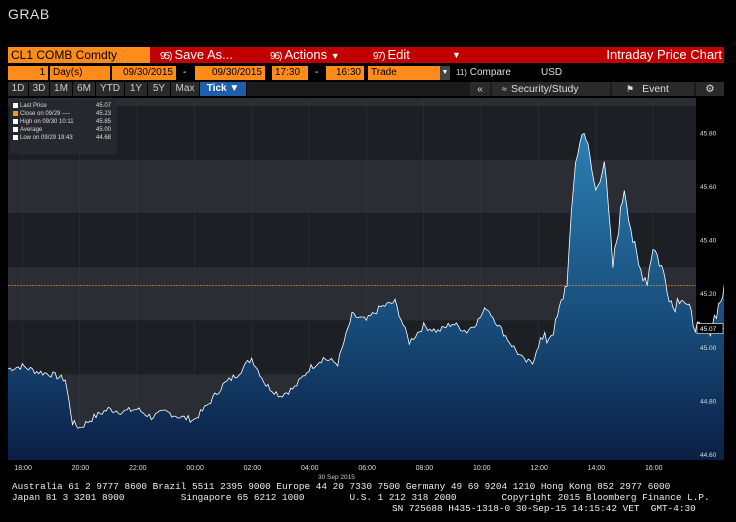  I want to click on x-tick-label: 18:00, so click(23, 468).